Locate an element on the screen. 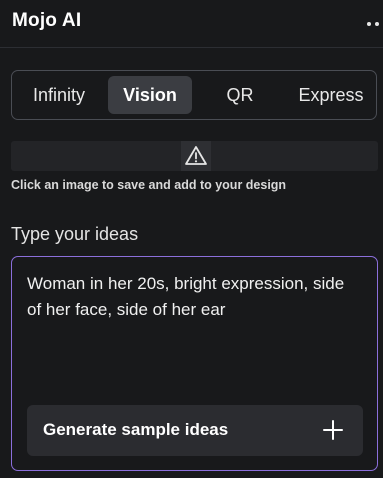 Image resolution: width=383 pixels, height=478 pixels. image-results-strip is located at coordinates (194, 156).